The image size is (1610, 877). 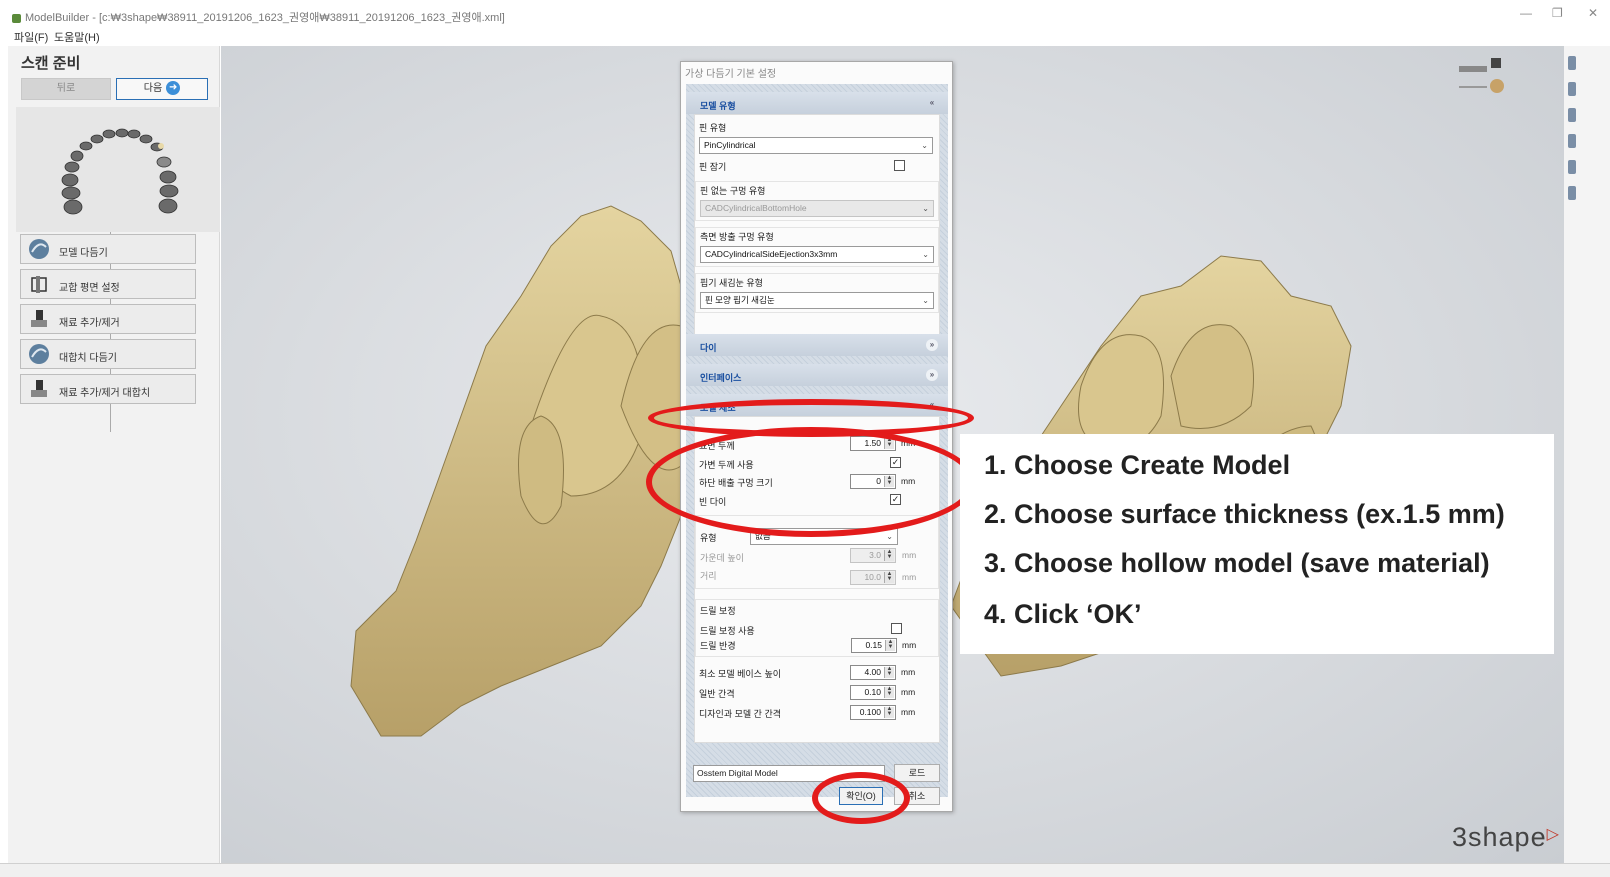 What do you see at coordinates (727, 631) in the screenshot?
I see `drill-use-label: 드릴 보정 사용` at bounding box center [727, 631].